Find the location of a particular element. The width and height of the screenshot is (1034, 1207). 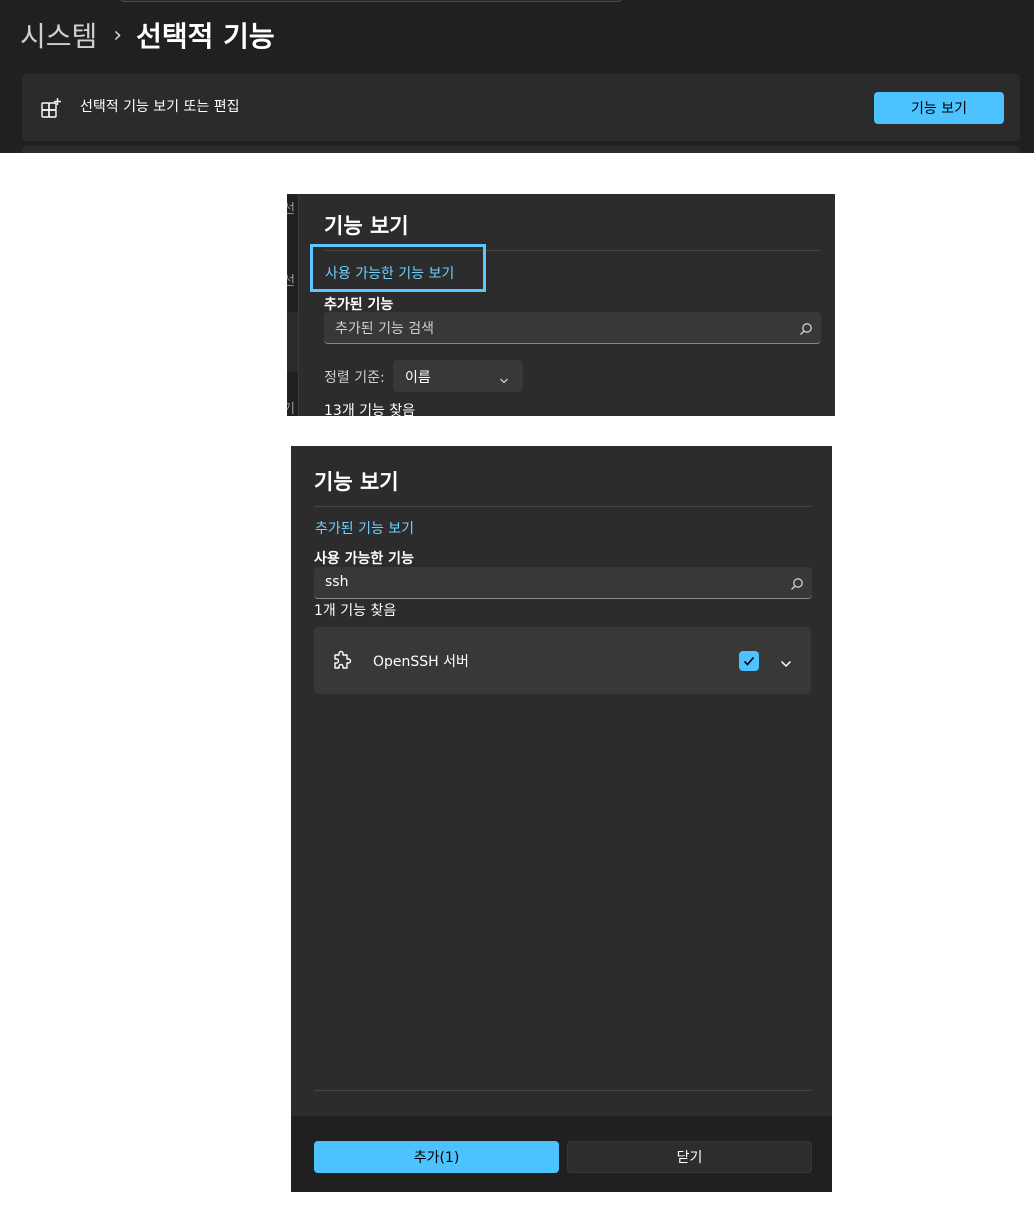

optional-features-label: 선택적 기능 보기 또는 편집 is located at coordinates (160, 107).